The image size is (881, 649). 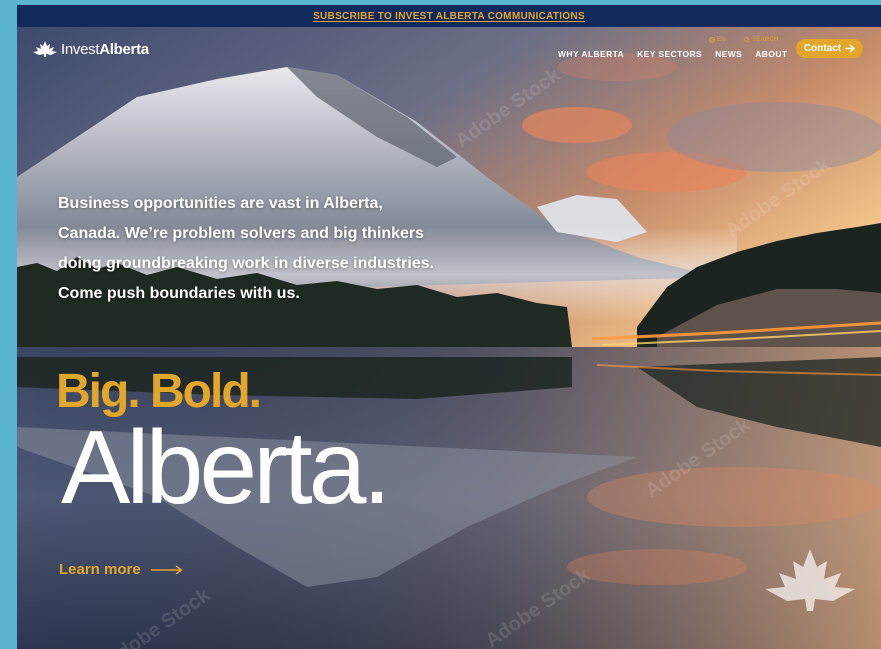 I want to click on headline-alberta: Alberta., so click(x=226, y=468).